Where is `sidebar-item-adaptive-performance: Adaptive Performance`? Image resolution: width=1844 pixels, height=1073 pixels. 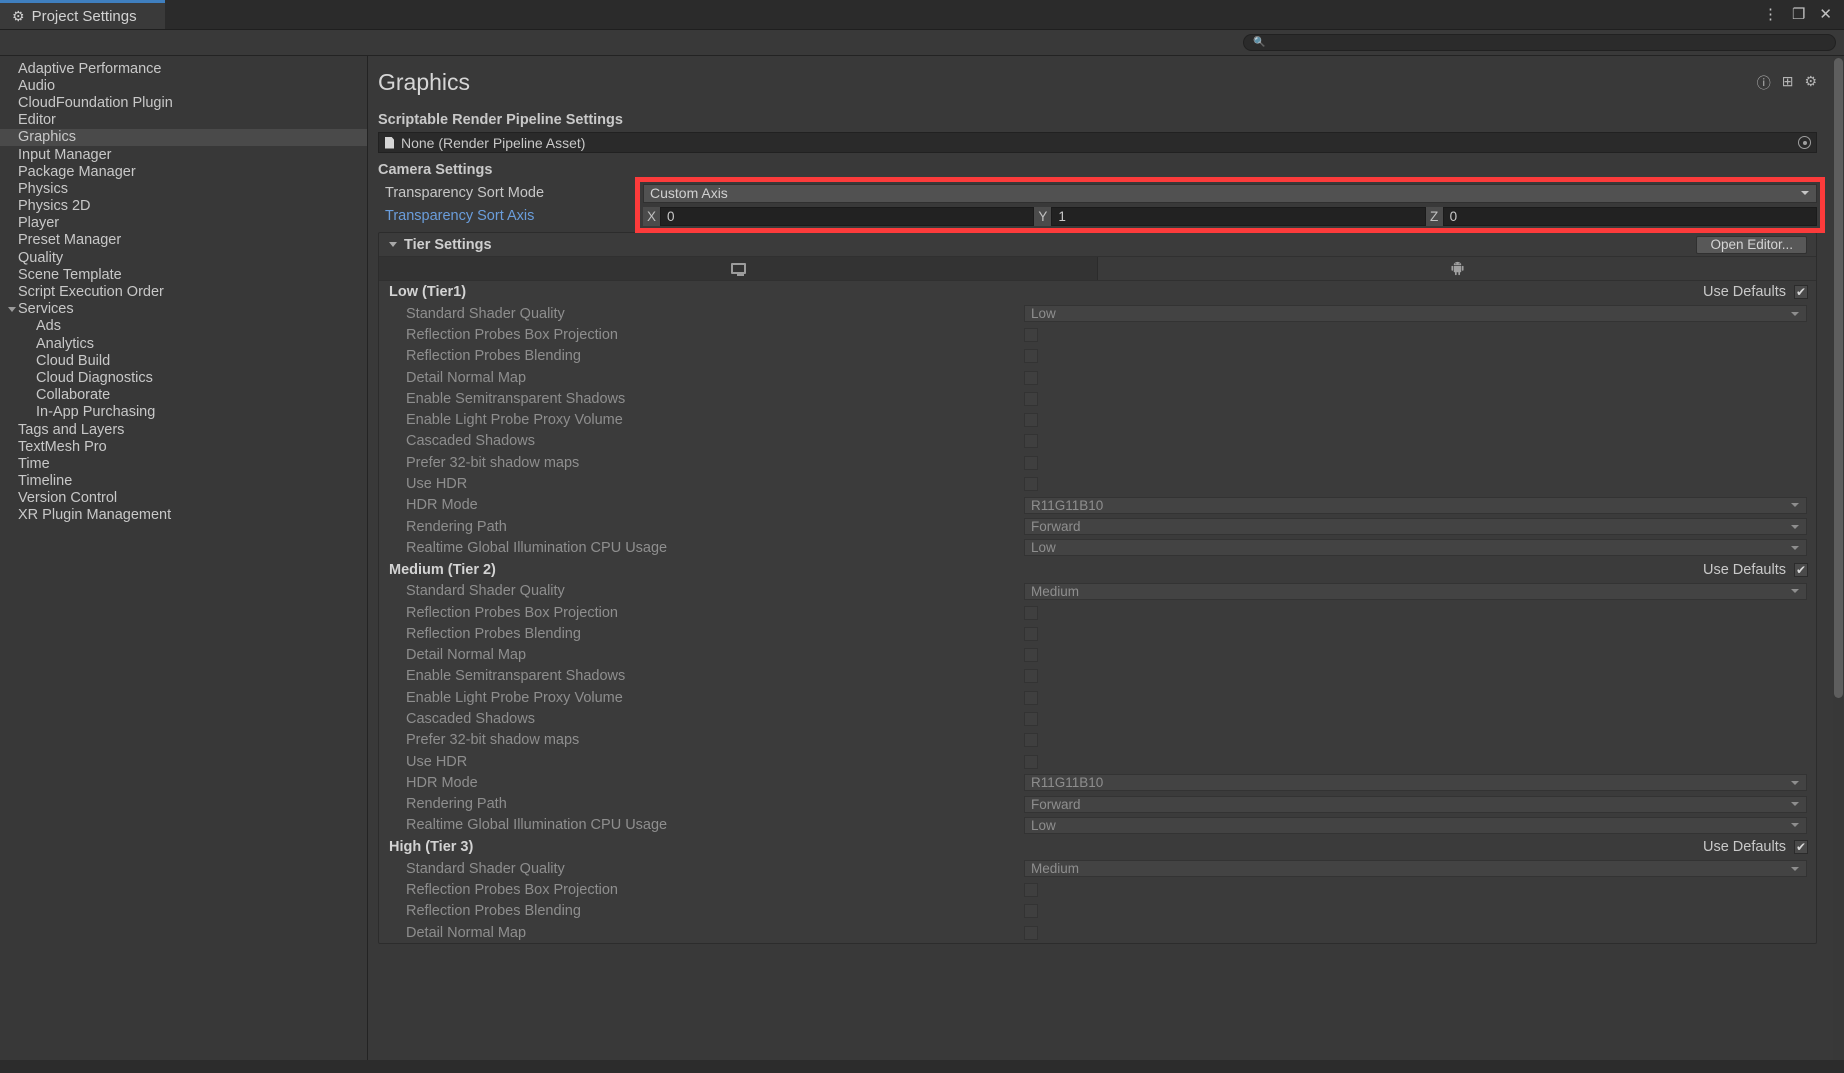 sidebar-item-adaptive-performance: Adaptive Performance is located at coordinates (183, 68).